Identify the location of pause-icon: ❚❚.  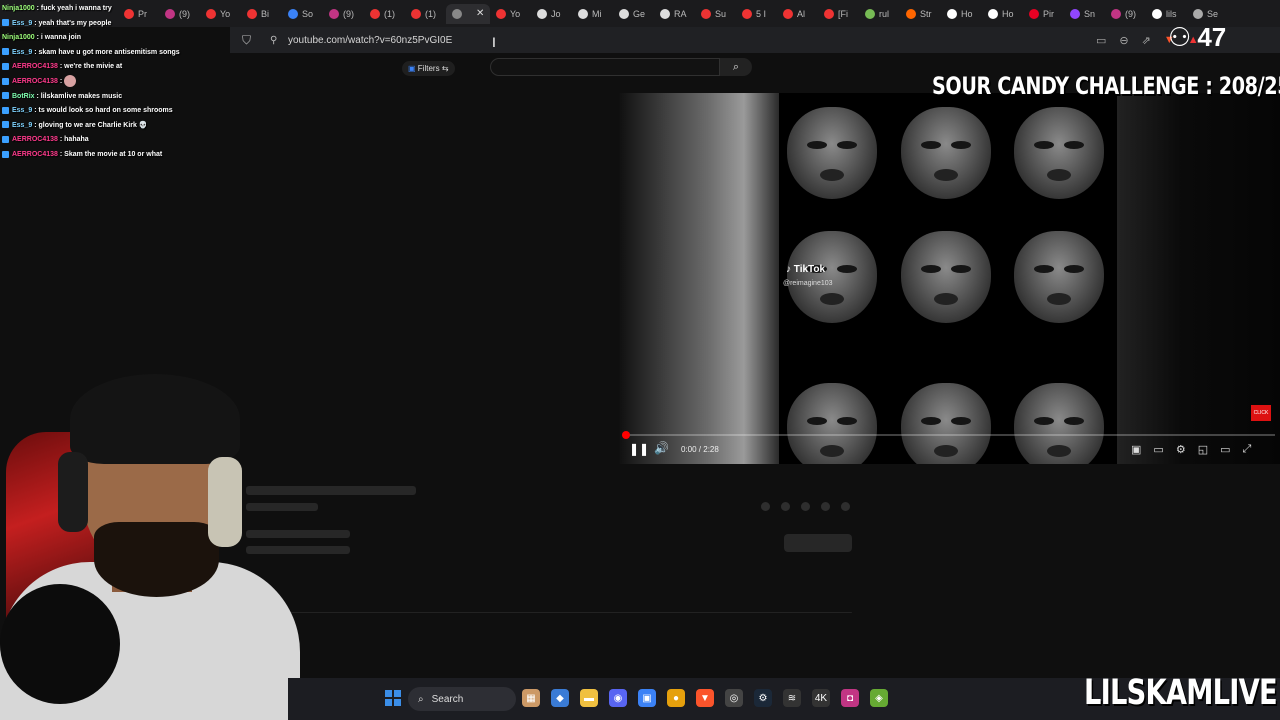
(639, 449).